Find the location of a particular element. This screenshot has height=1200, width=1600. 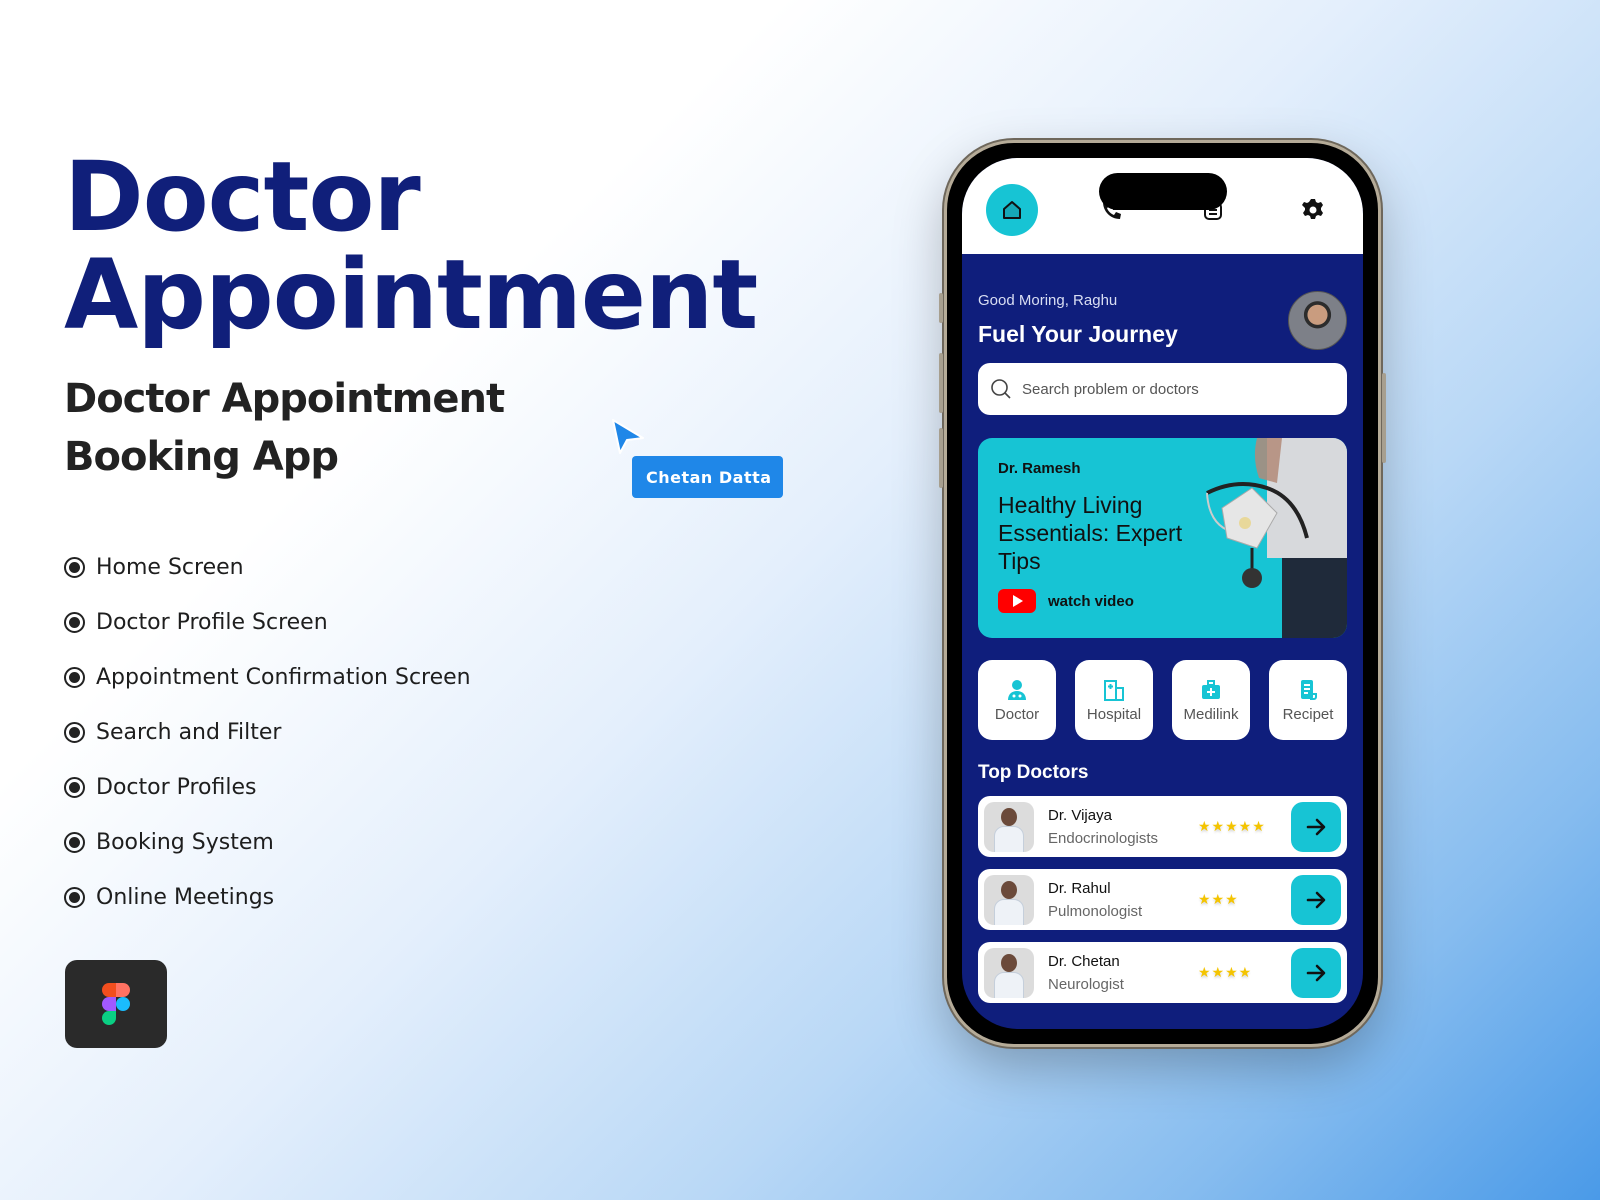

hero-subtitle-line2: Booking App is located at coordinates (201, 457).